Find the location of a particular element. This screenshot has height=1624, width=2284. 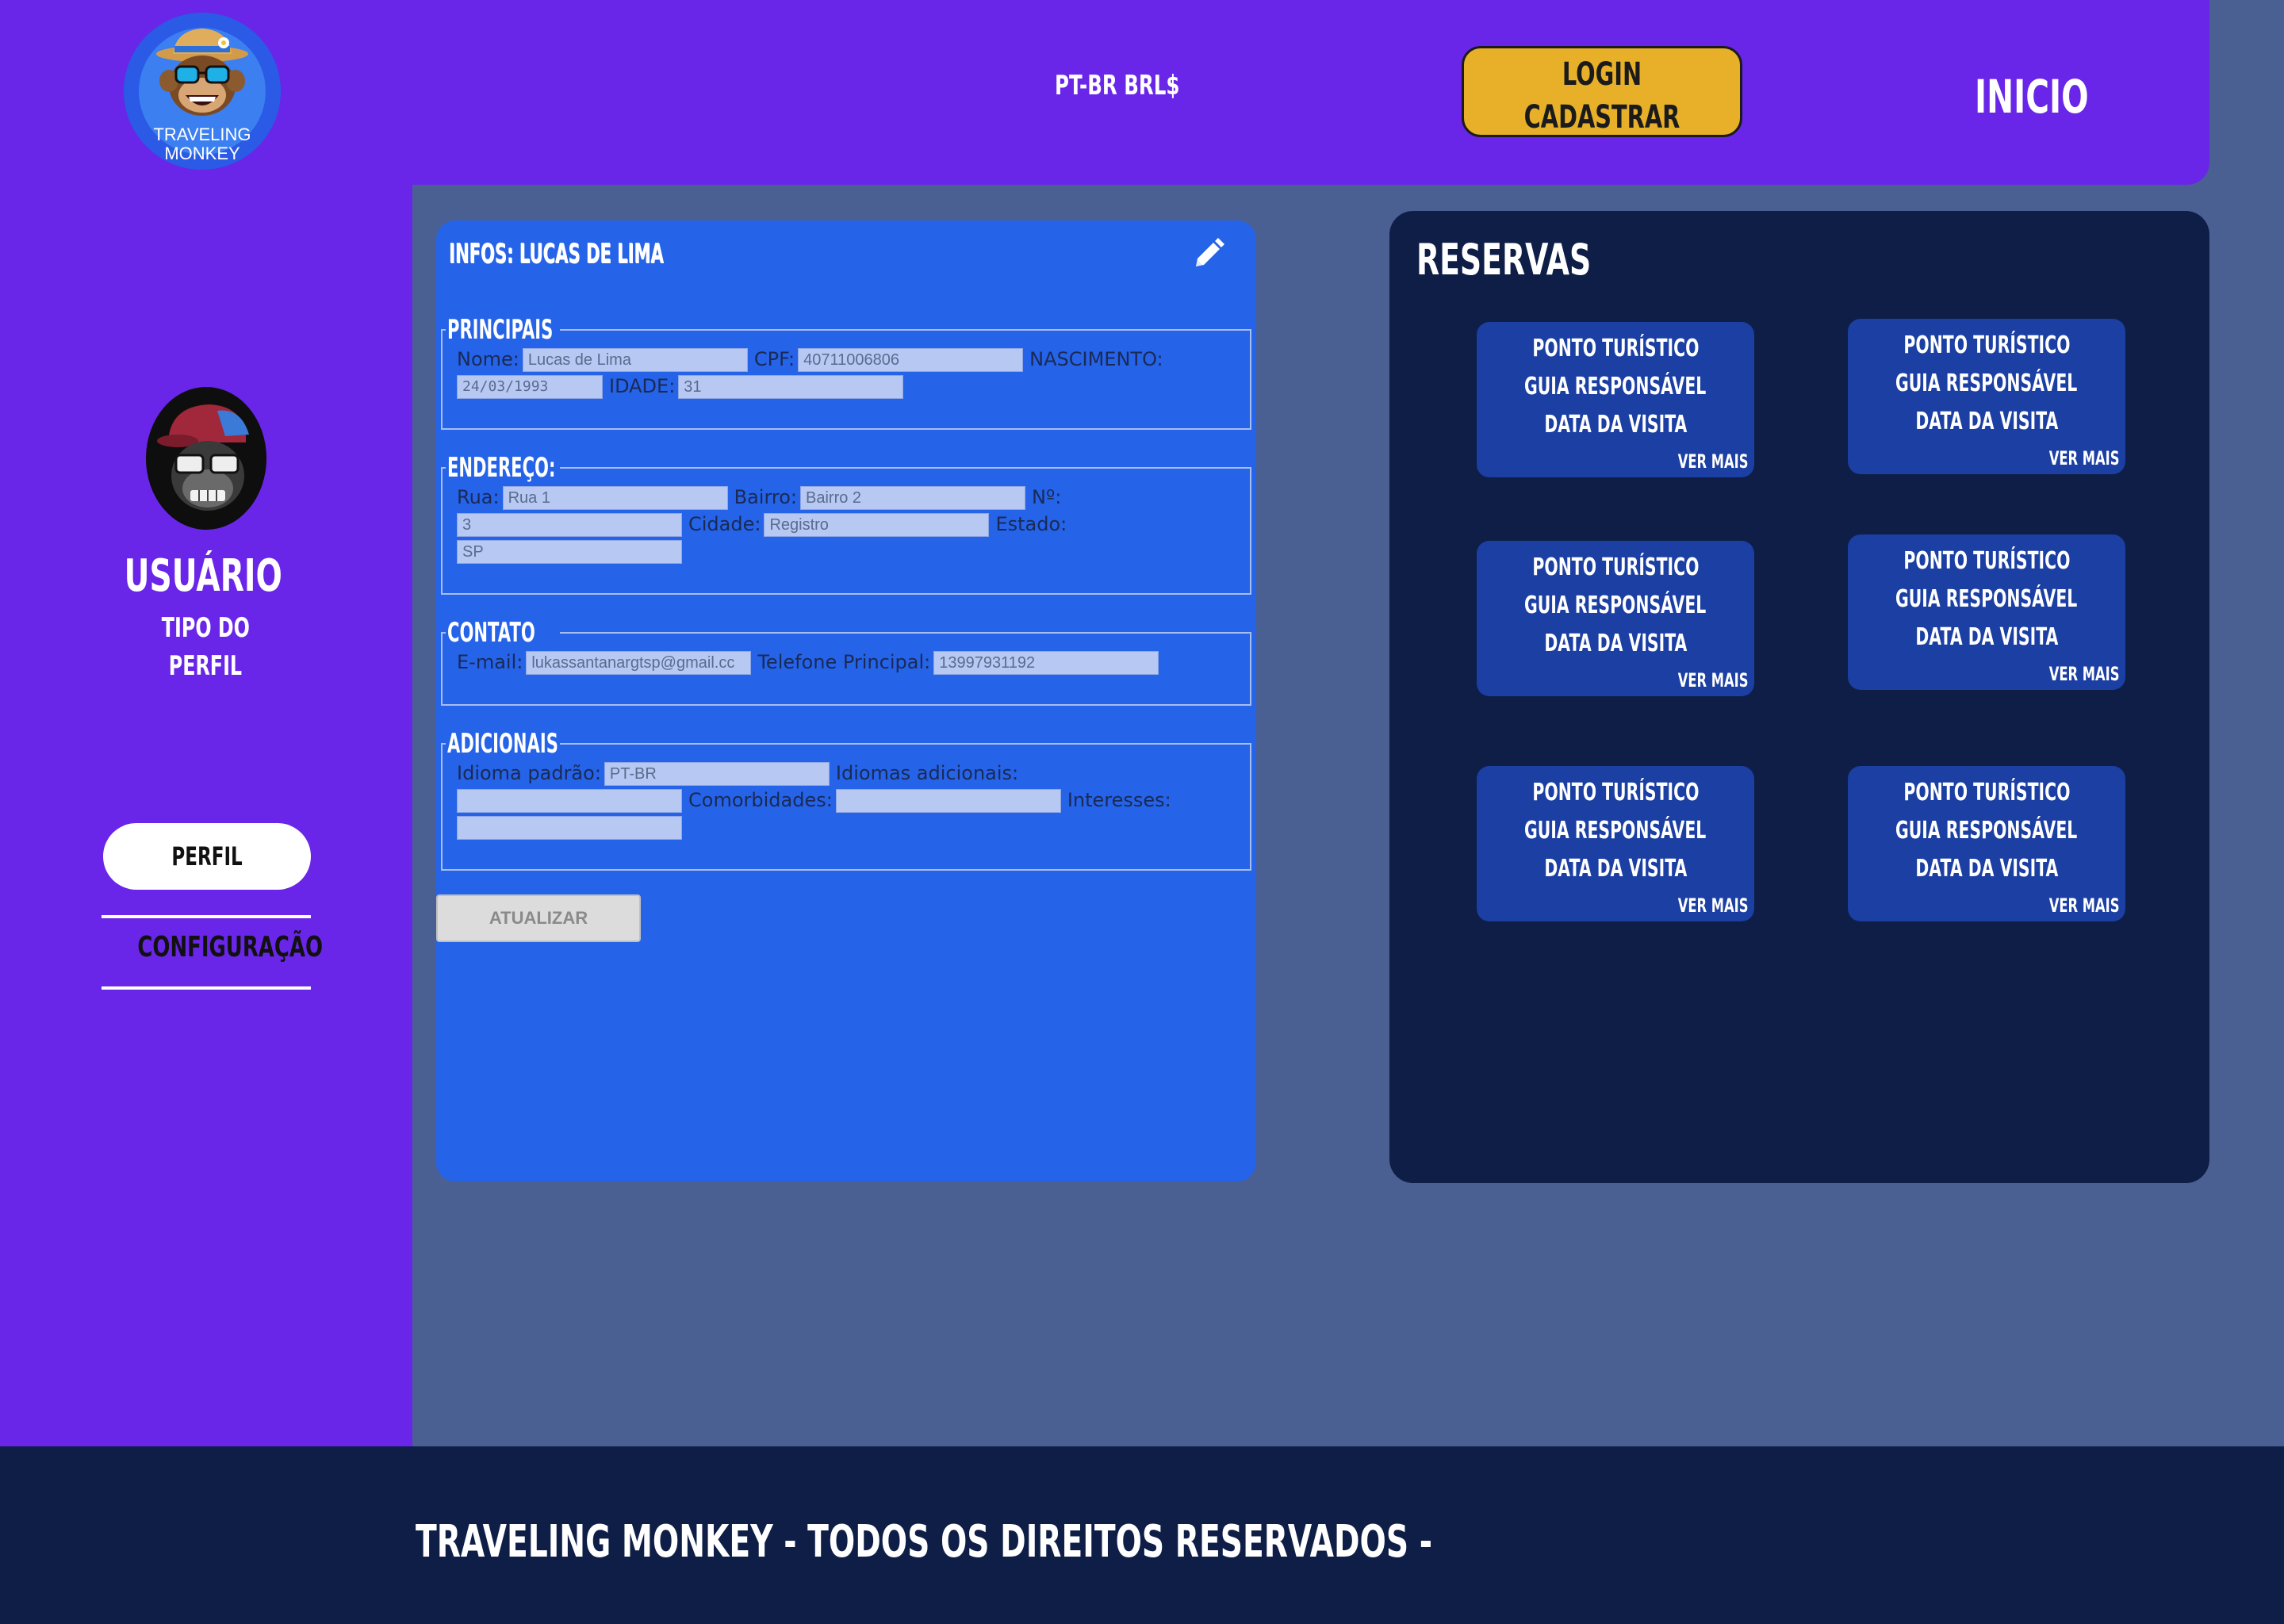

comorbidades-input is located at coordinates (948, 801).